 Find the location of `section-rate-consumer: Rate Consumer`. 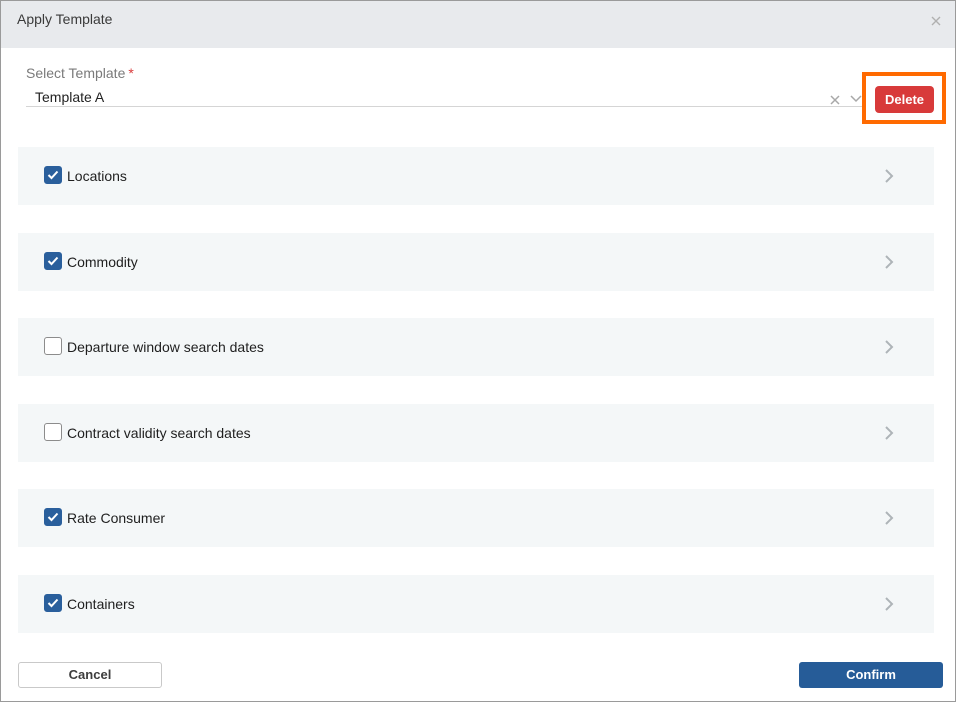

section-rate-consumer: Rate Consumer is located at coordinates (476, 518).